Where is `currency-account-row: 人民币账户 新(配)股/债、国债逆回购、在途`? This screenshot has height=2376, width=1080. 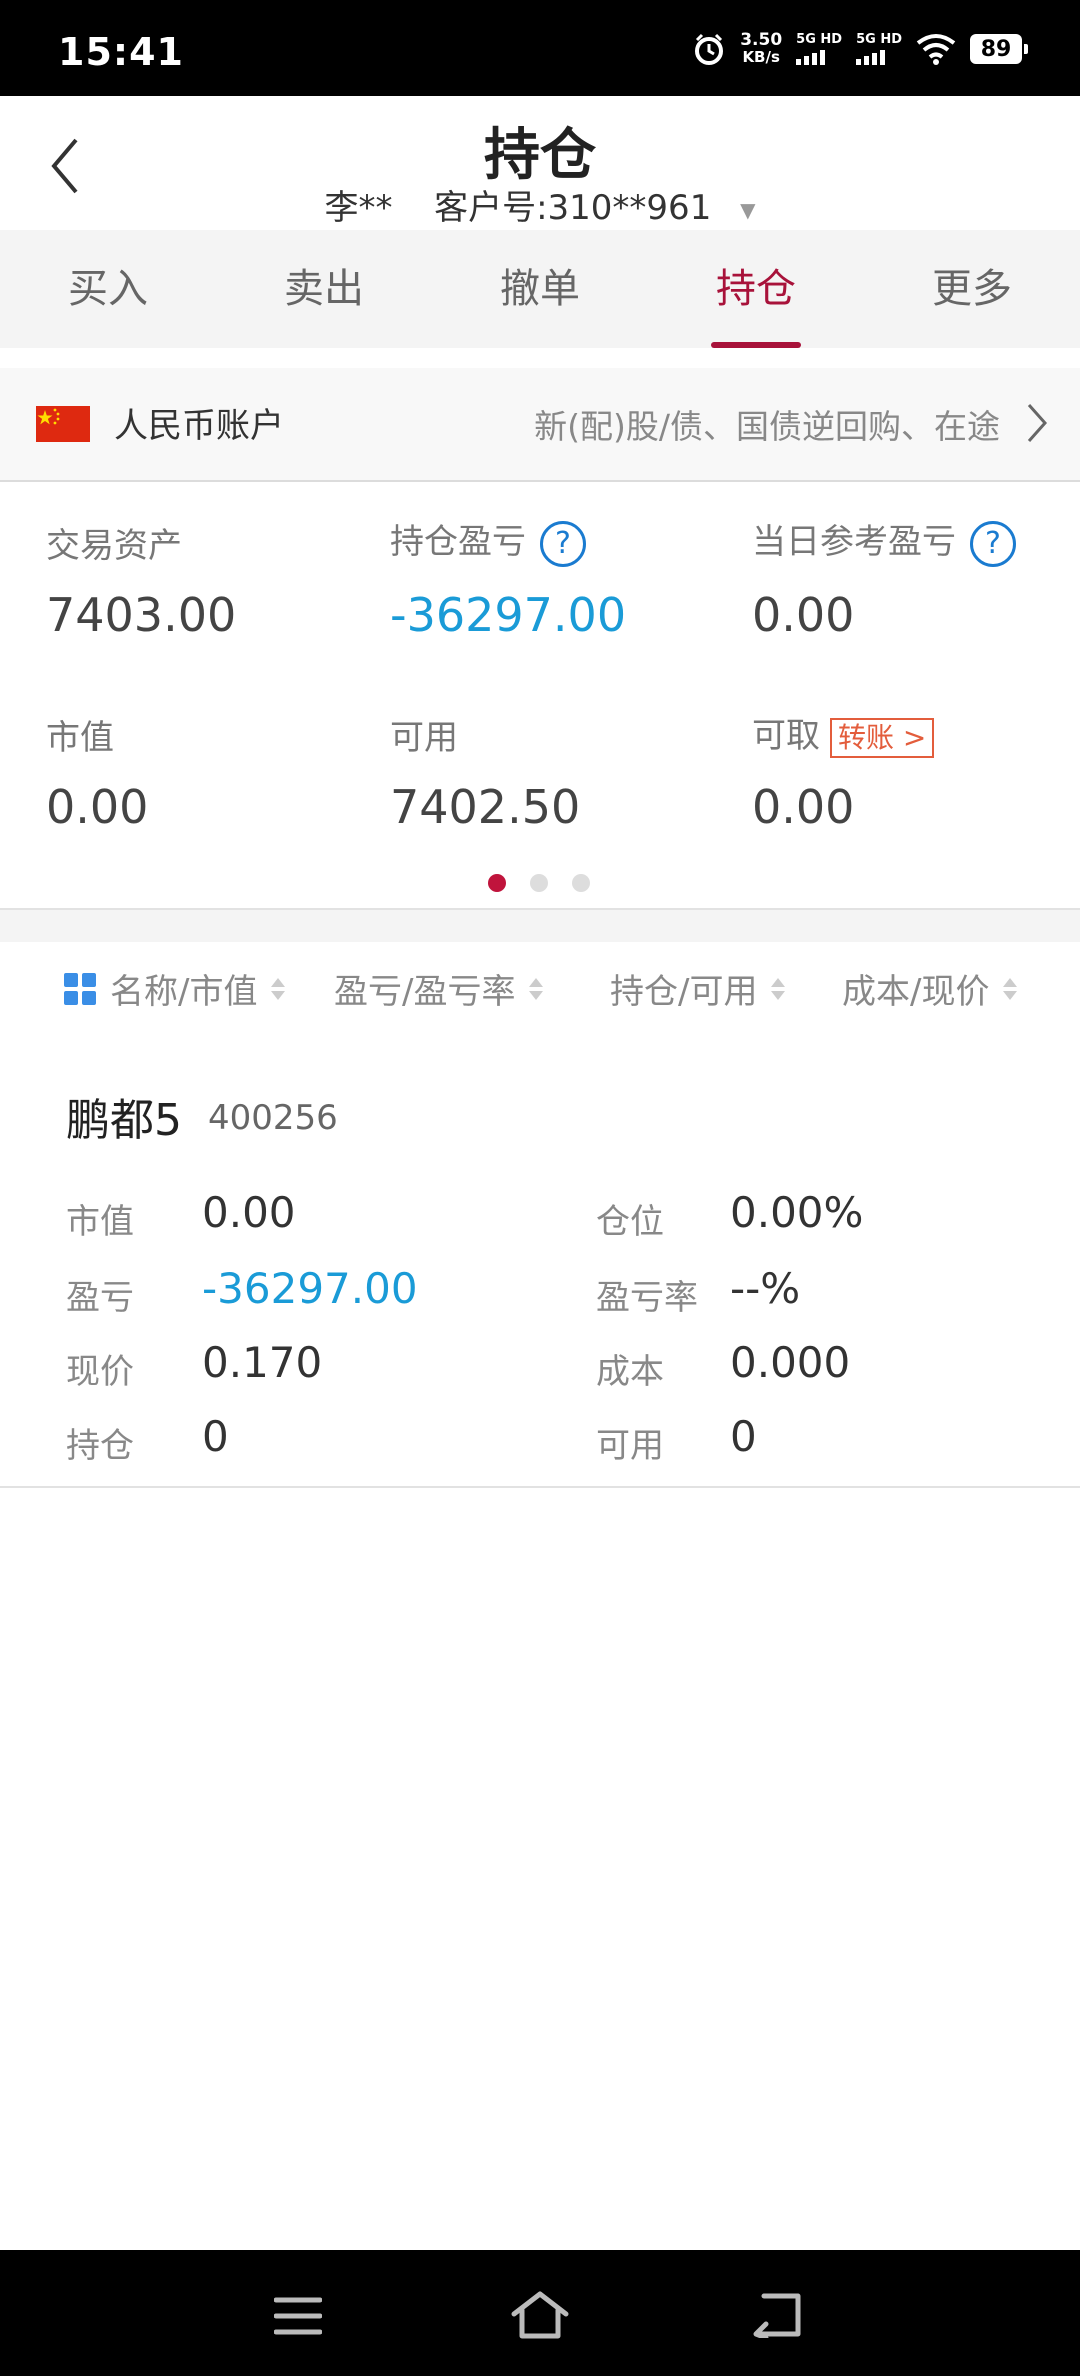
currency-account-row: 人民币账户 新(配)股/债、国债逆回购、在途 is located at coordinates (540, 425).